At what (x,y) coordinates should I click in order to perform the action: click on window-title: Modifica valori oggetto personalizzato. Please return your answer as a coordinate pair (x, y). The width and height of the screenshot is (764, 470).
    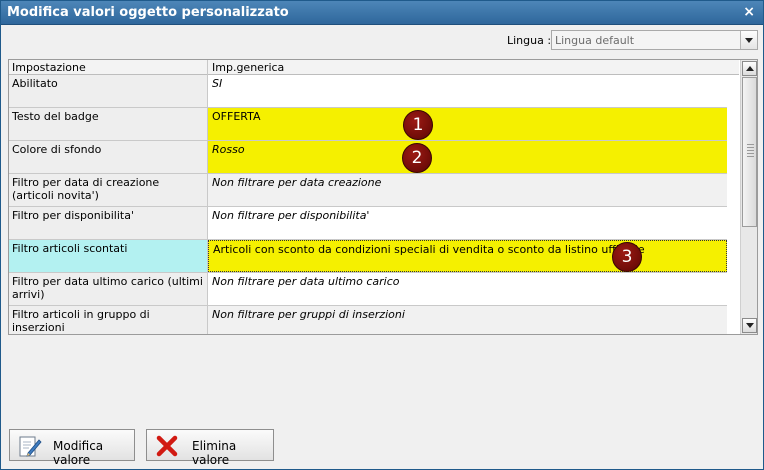
    Looking at the image, I should click on (148, 12).